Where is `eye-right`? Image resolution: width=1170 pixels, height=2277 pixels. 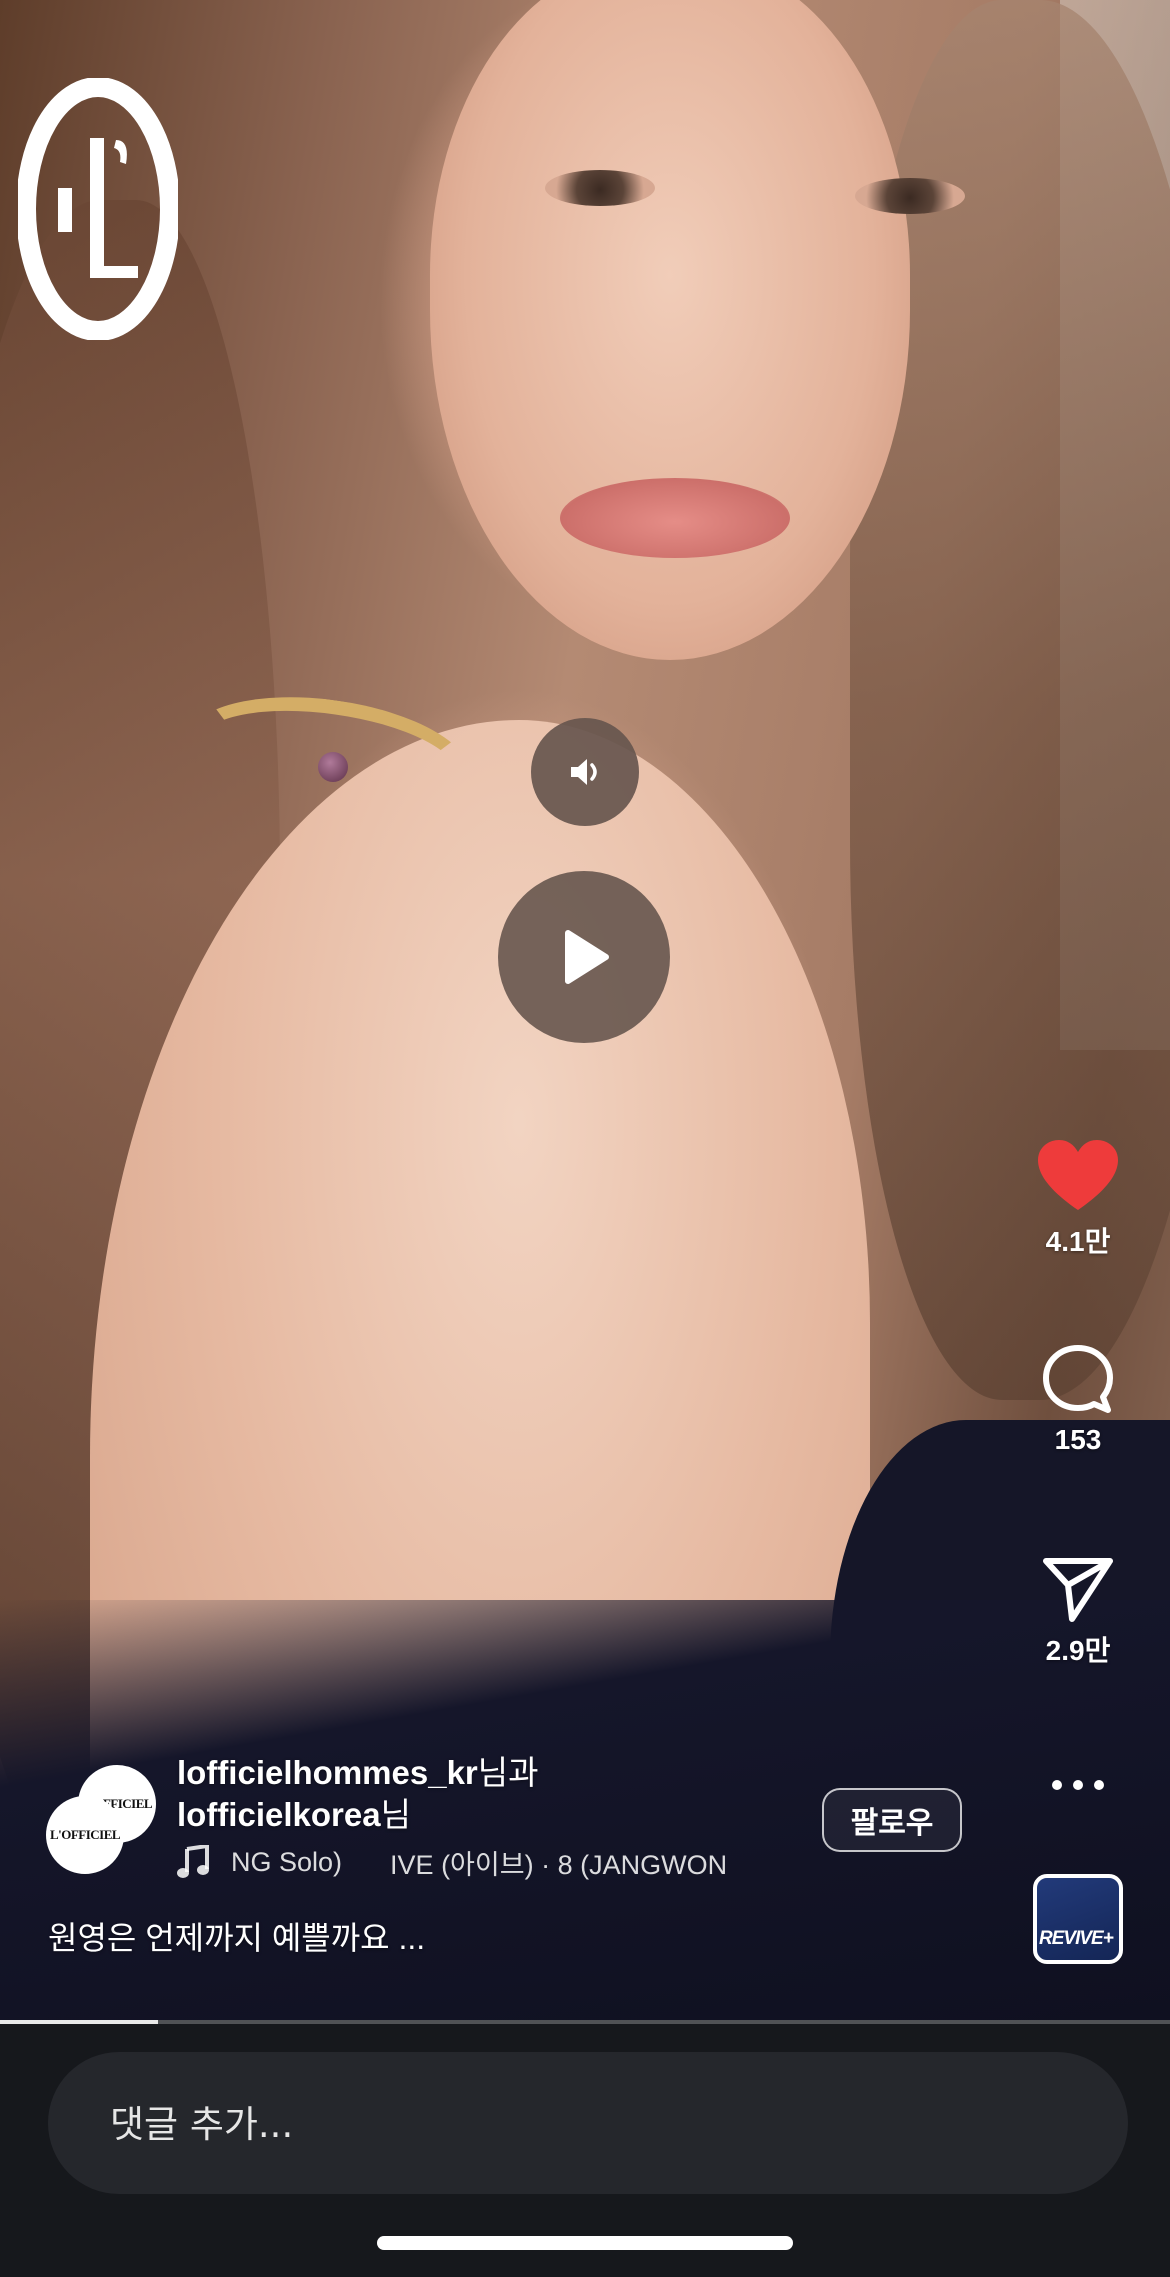 eye-right is located at coordinates (910, 196).